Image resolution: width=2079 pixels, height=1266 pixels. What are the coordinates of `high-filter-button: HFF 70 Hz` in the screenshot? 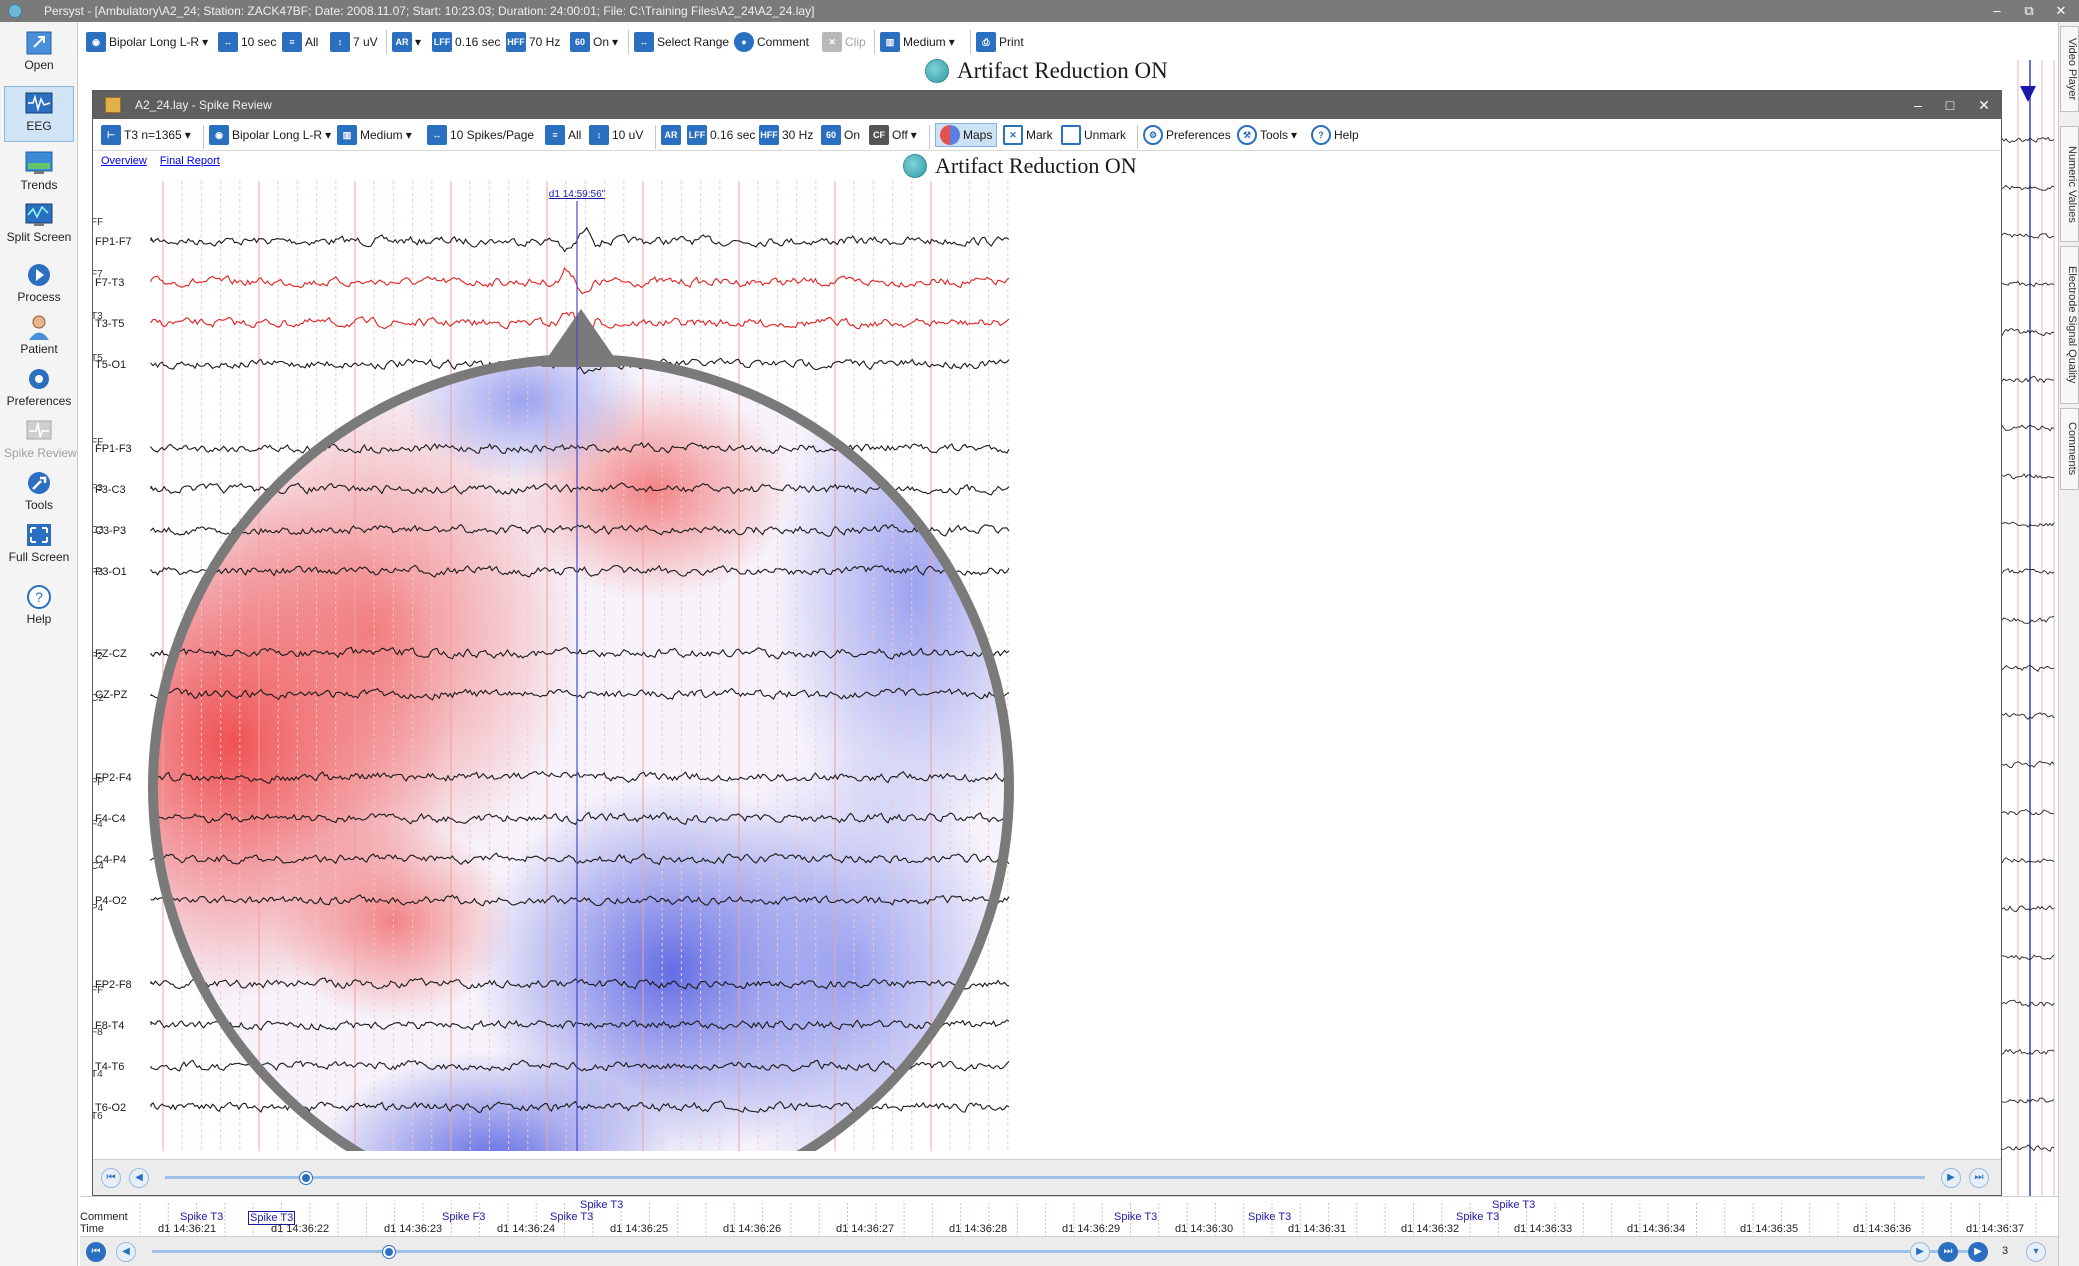 It's located at (533, 42).